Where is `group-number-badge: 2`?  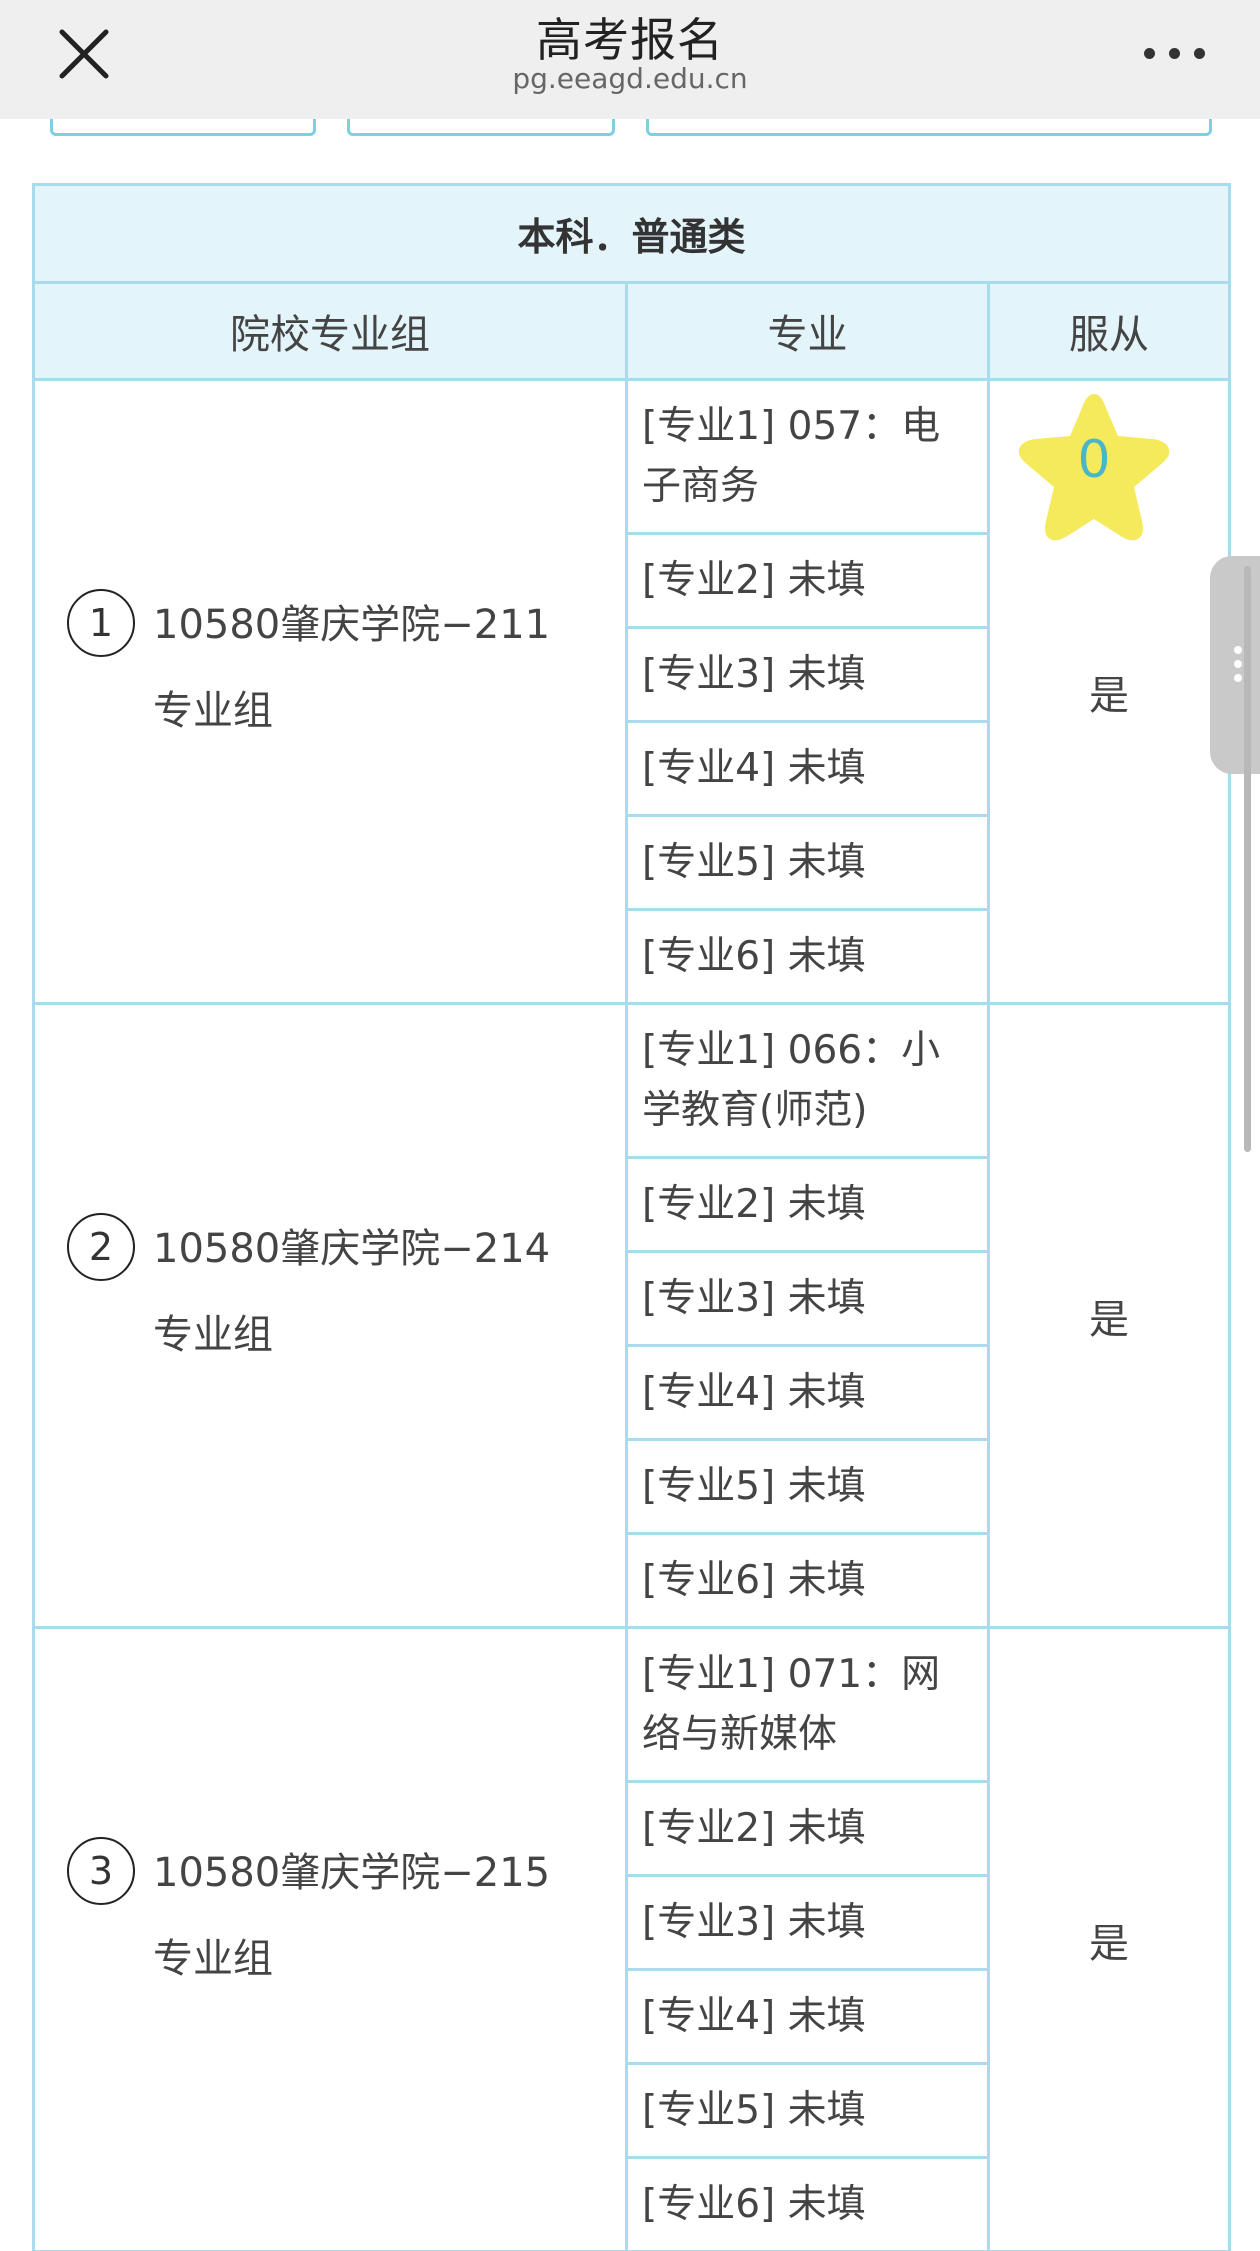 group-number-badge: 2 is located at coordinates (101, 1246).